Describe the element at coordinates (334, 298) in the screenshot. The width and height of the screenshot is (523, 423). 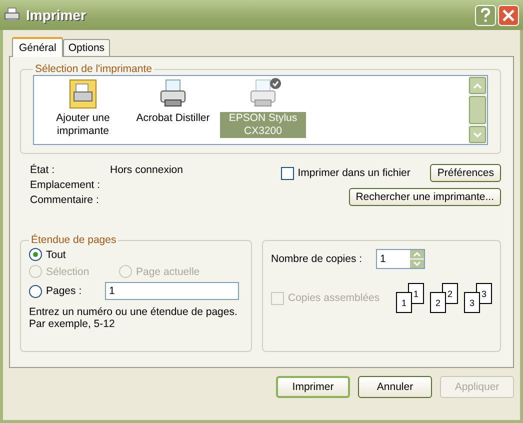
I see `checkbox-label: Copies assemblées` at that location.